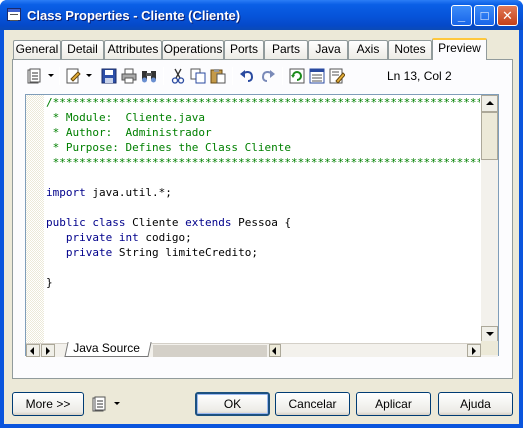 The height and width of the screenshot is (428, 523). Describe the element at coordinates (459, 49) in the screenshot. I see `tab-preview: Preview` at that location.